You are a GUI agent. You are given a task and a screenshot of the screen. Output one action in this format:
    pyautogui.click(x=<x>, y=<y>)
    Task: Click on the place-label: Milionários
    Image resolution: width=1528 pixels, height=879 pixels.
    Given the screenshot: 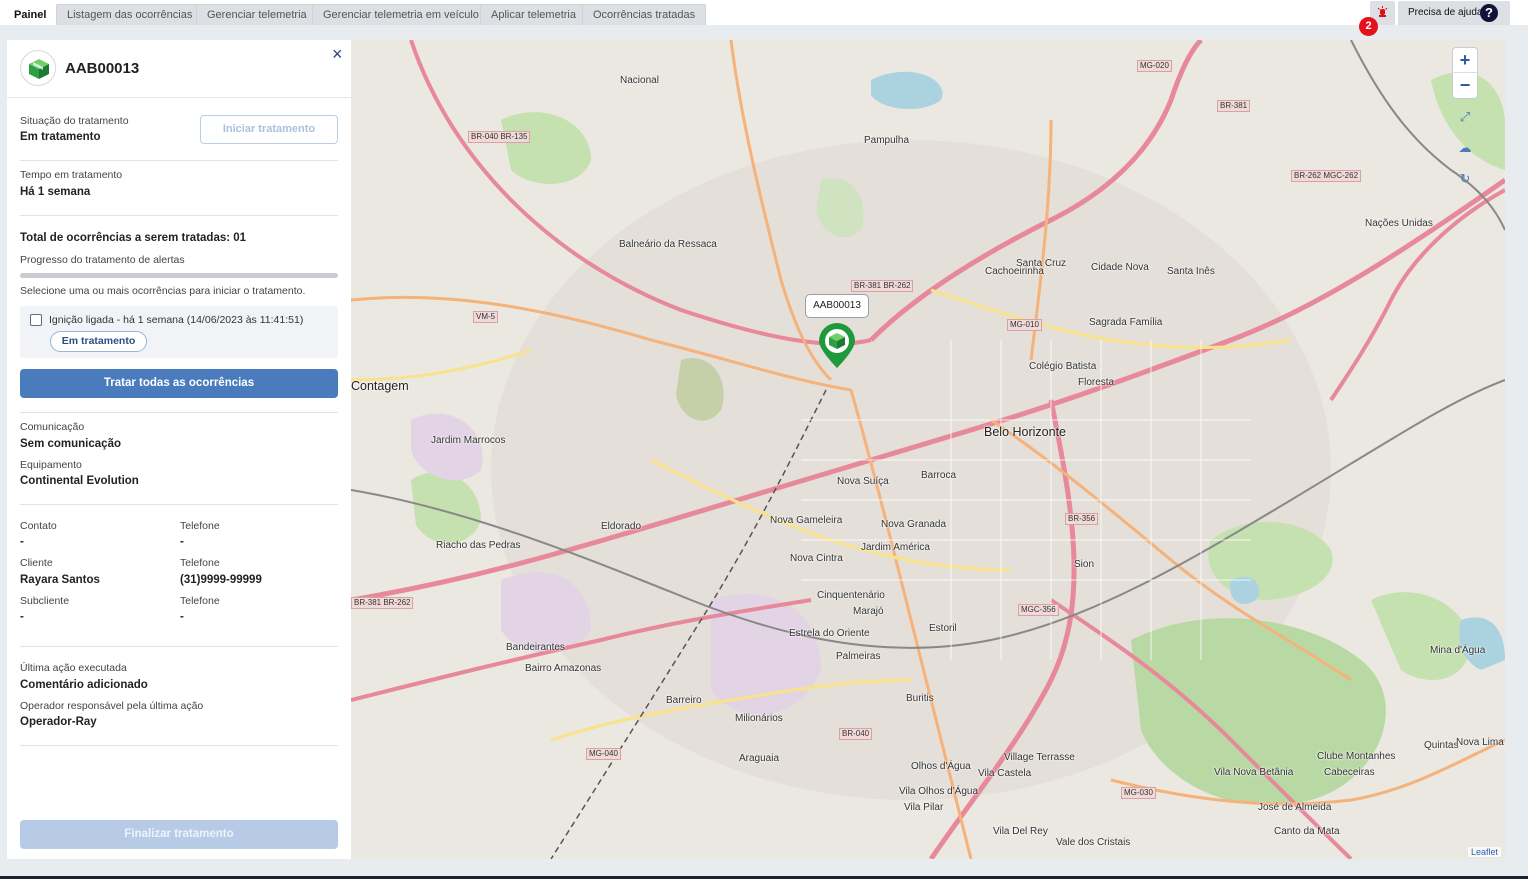 What is the action you would take?
    pyautogui.click(x=759, y=718)
    